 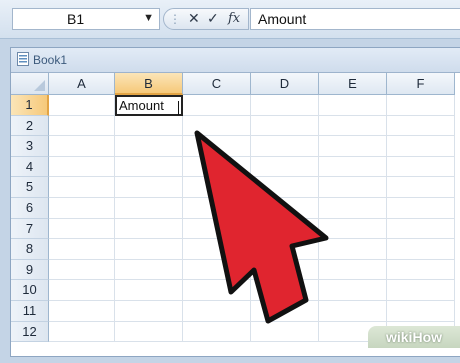 I want to click on wikihow-watermark: wikiHow, so click(x=414, y=337).